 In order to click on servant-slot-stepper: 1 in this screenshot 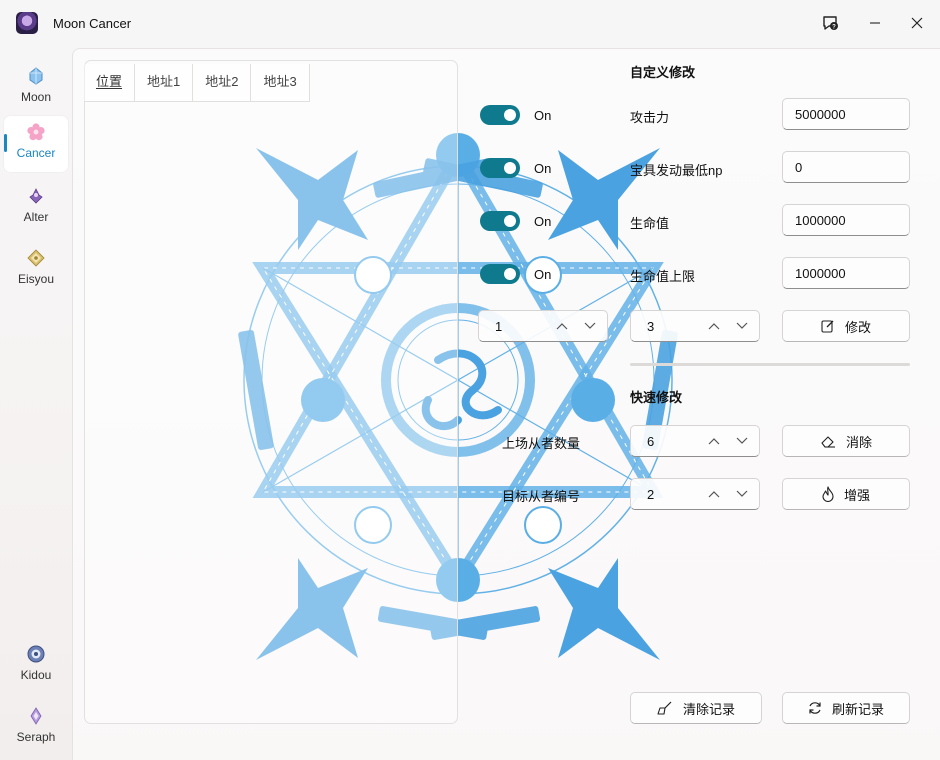, I will do `click(543, 326)`.